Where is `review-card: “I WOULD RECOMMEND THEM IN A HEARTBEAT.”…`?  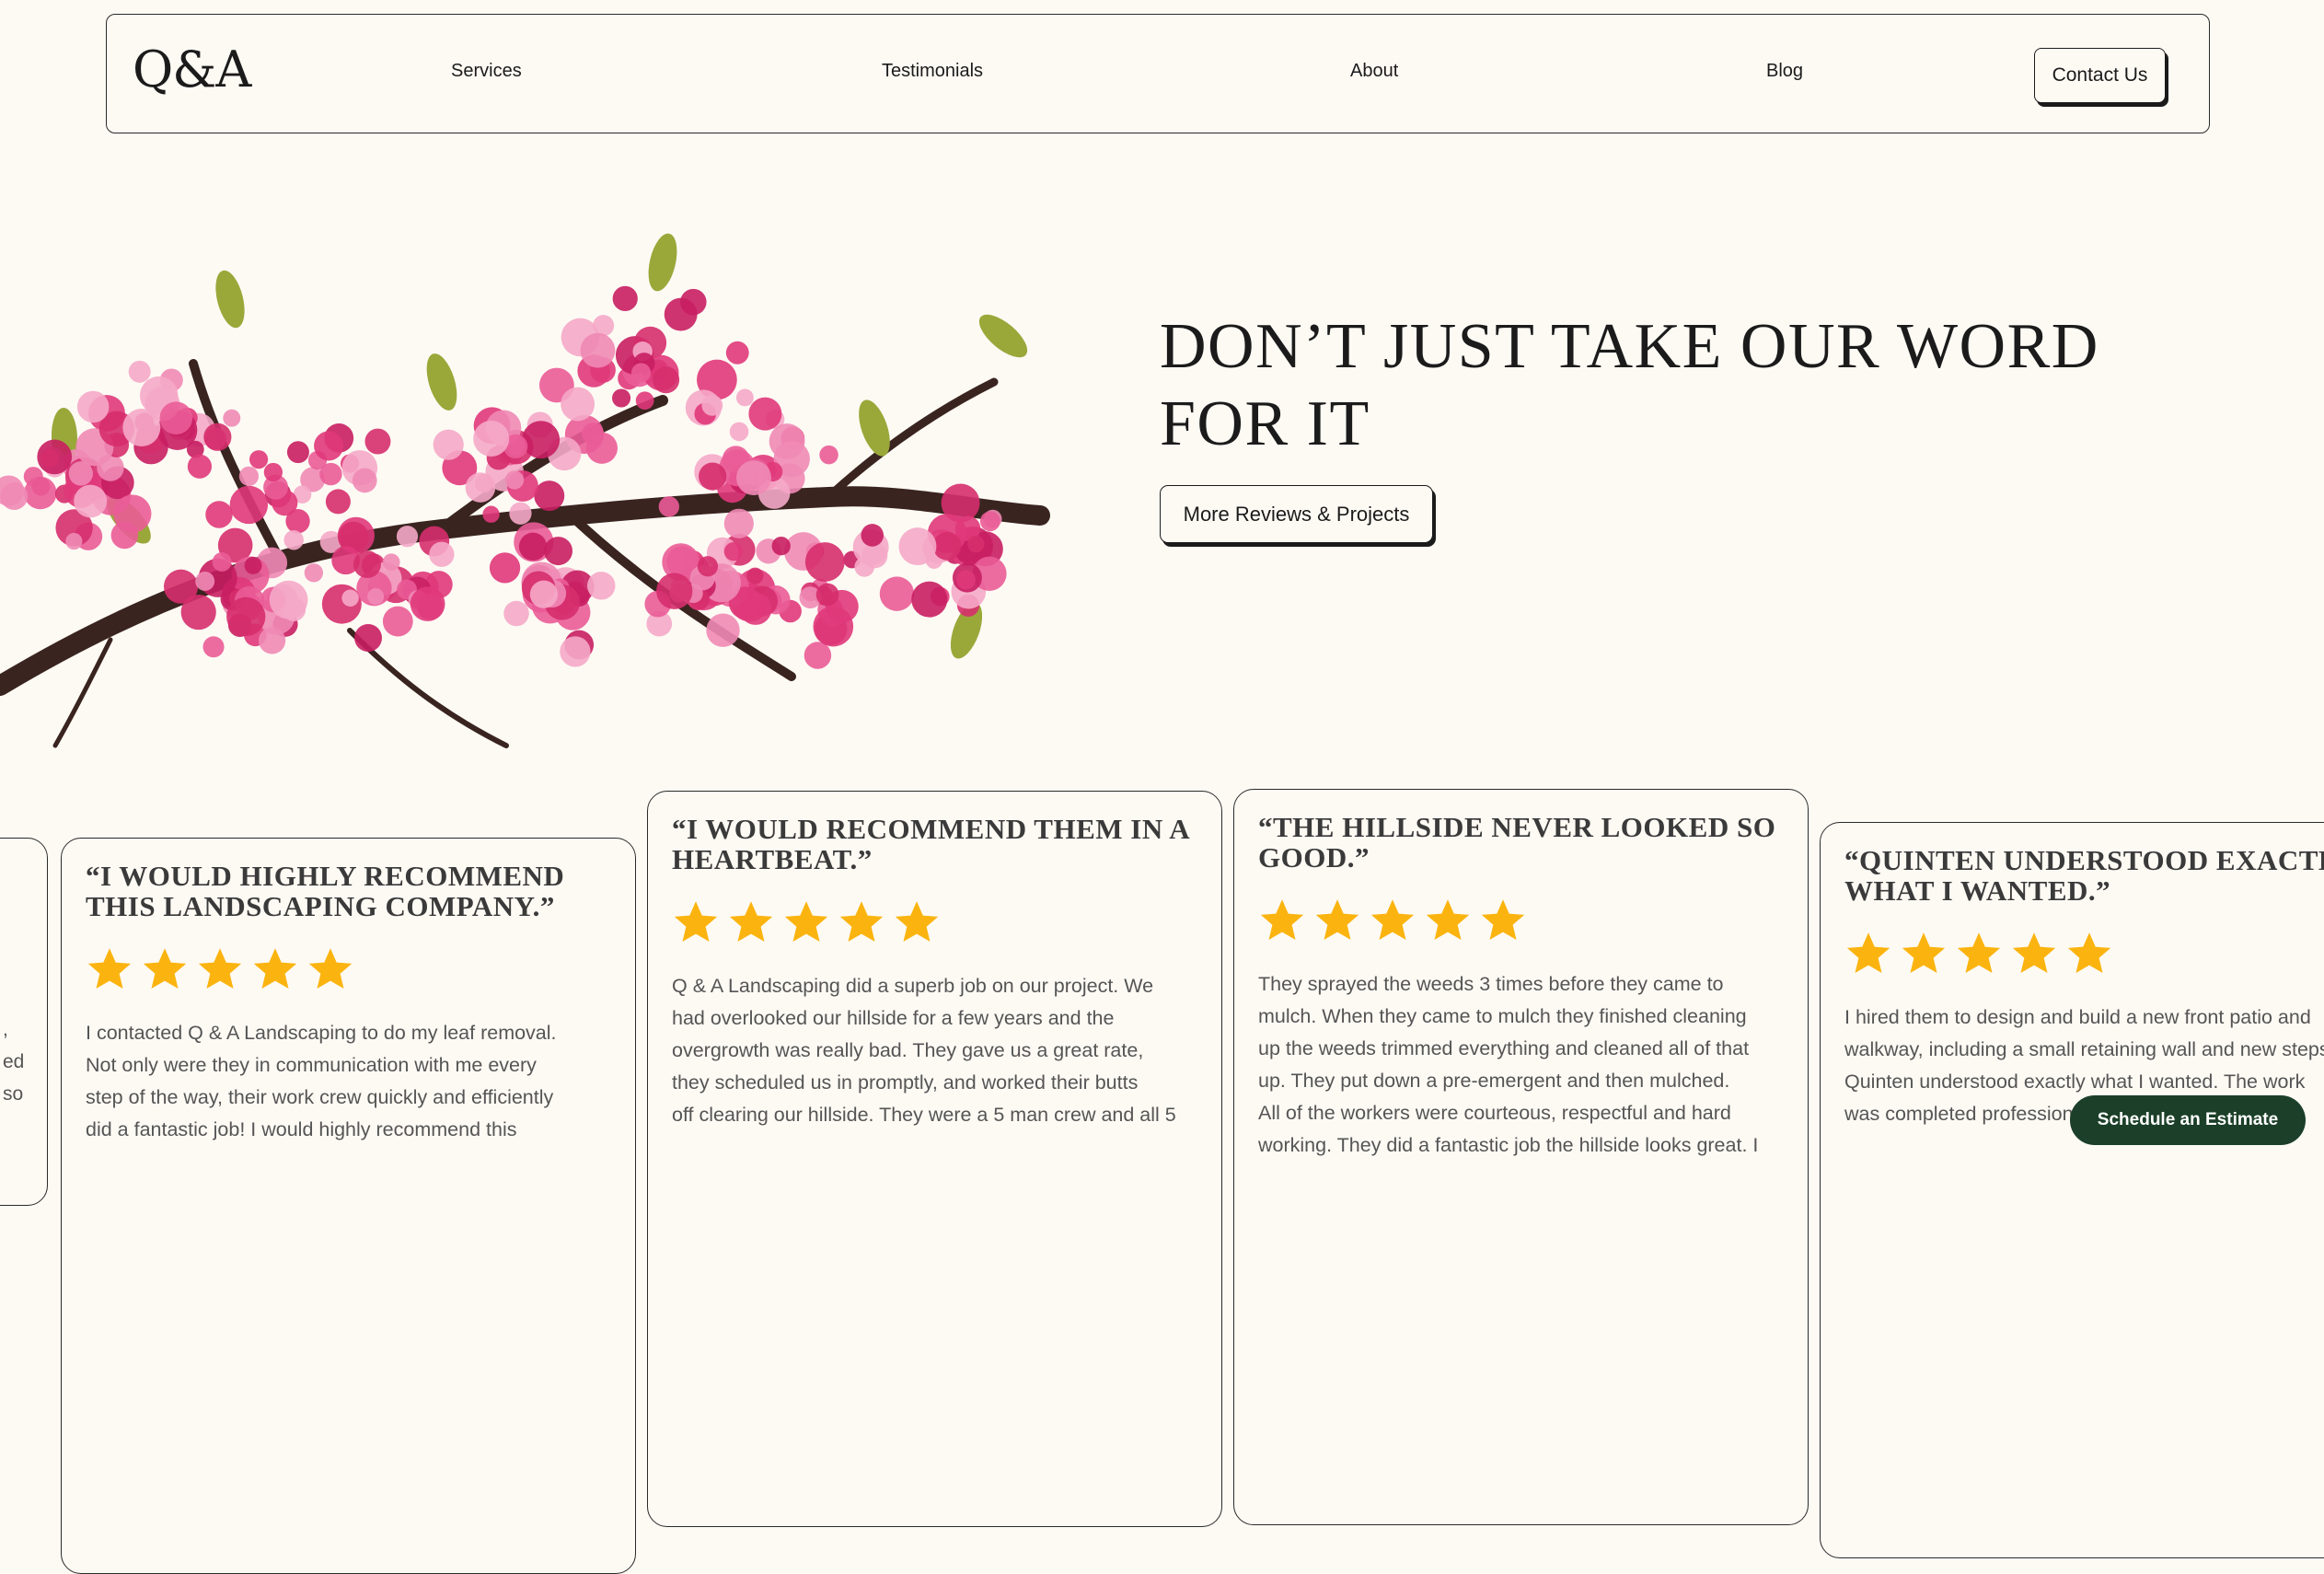
review-card: “I WOULD RECOMMEND THEM IN A HEARTBEAT.”… is located at coordinates (934, 1159).